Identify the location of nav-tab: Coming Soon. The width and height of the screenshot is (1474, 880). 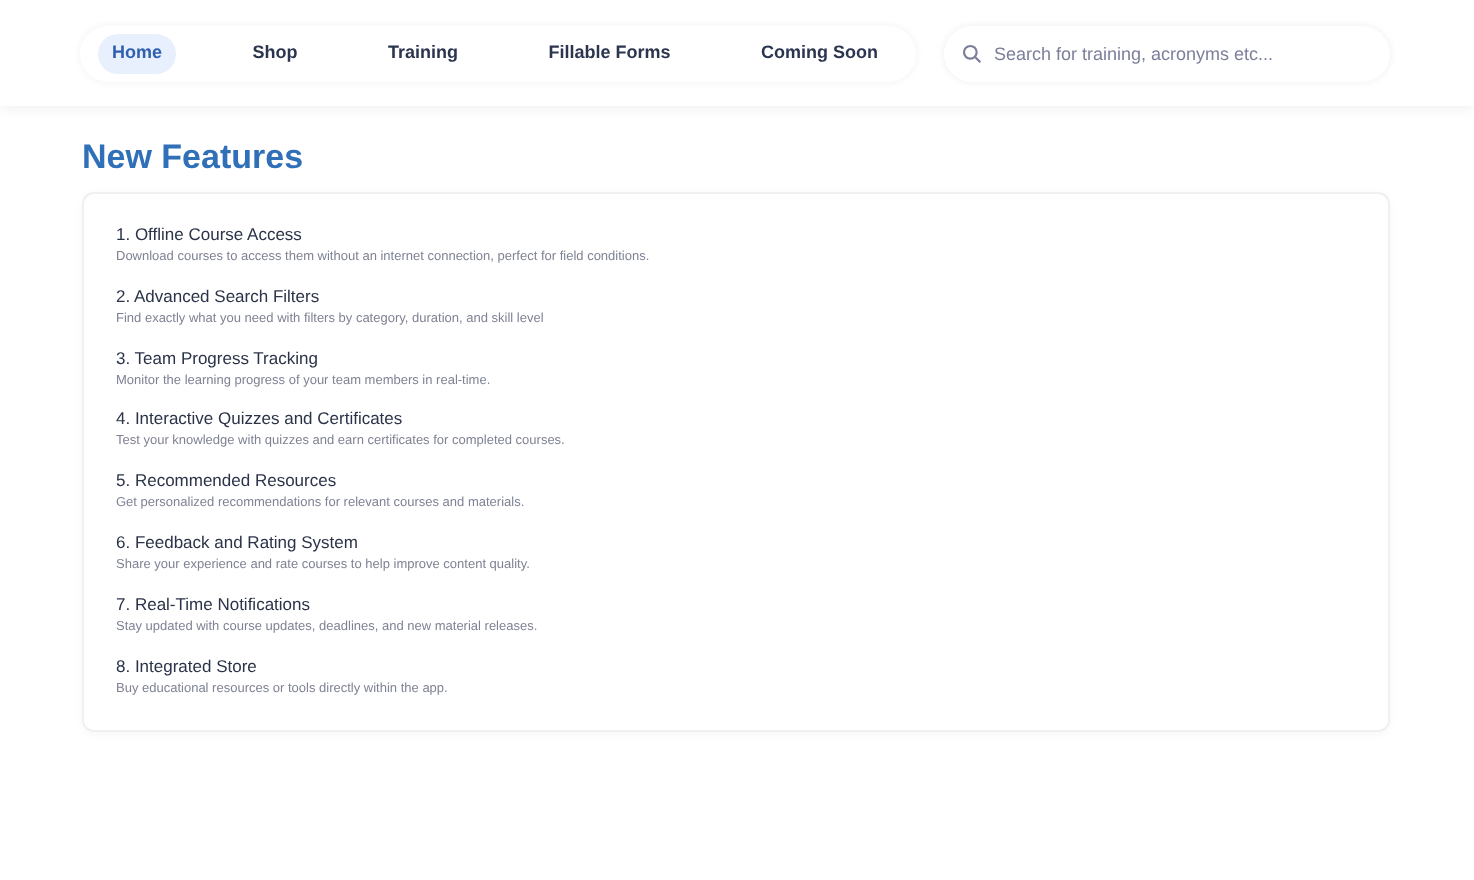
(819, 53).